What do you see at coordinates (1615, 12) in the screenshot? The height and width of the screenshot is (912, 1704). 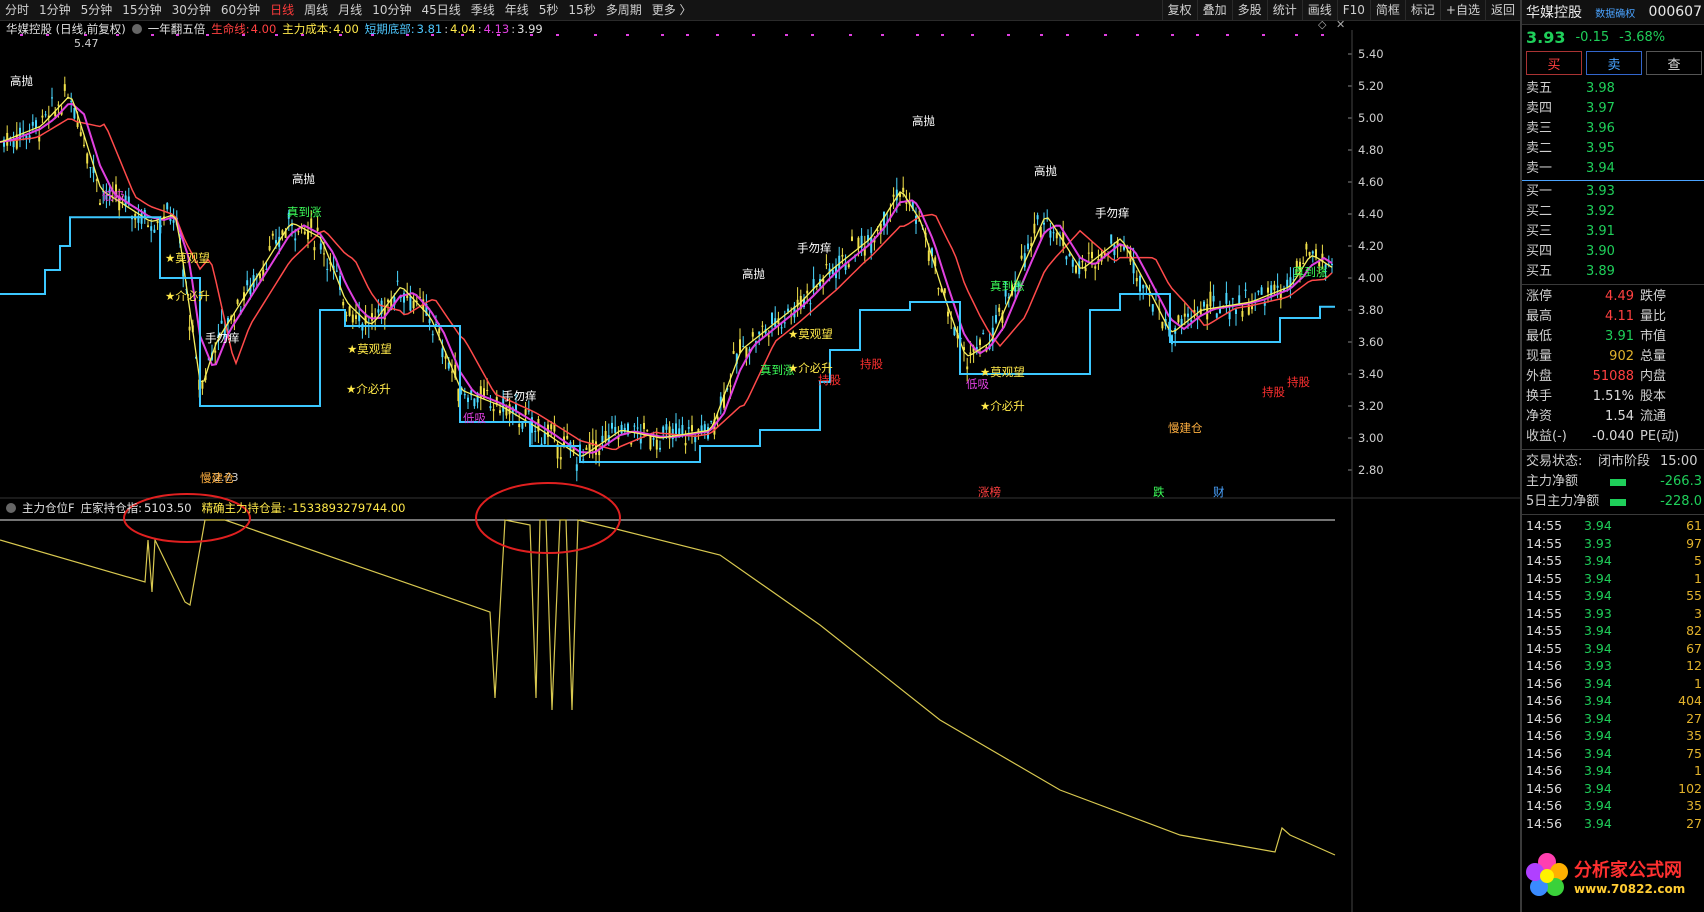 I see `data-tag: 数据确权` at bounding box center [1615, 12].